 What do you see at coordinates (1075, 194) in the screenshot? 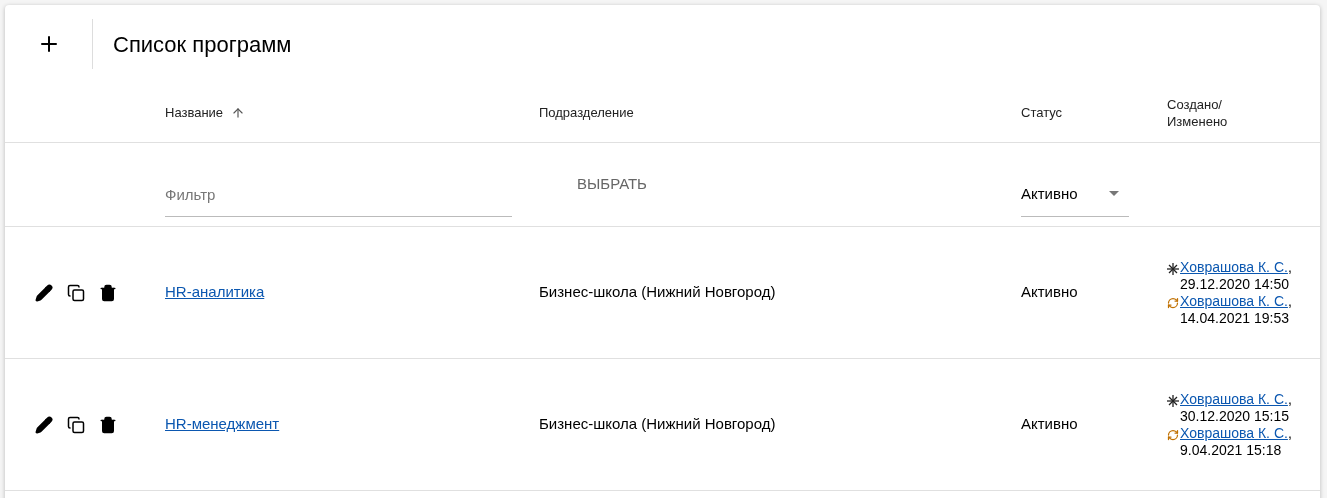
I see `status-select: Активно` at bounding box center [1075, 194].